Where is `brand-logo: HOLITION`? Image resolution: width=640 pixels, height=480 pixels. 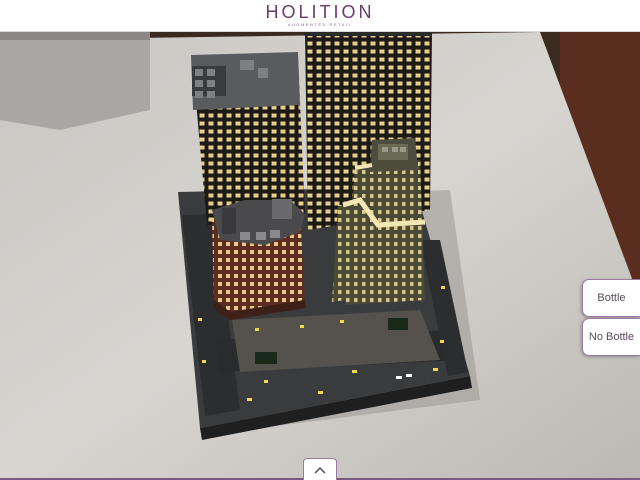 brand-logo: HOLITION is located at coordinates (320, 12).